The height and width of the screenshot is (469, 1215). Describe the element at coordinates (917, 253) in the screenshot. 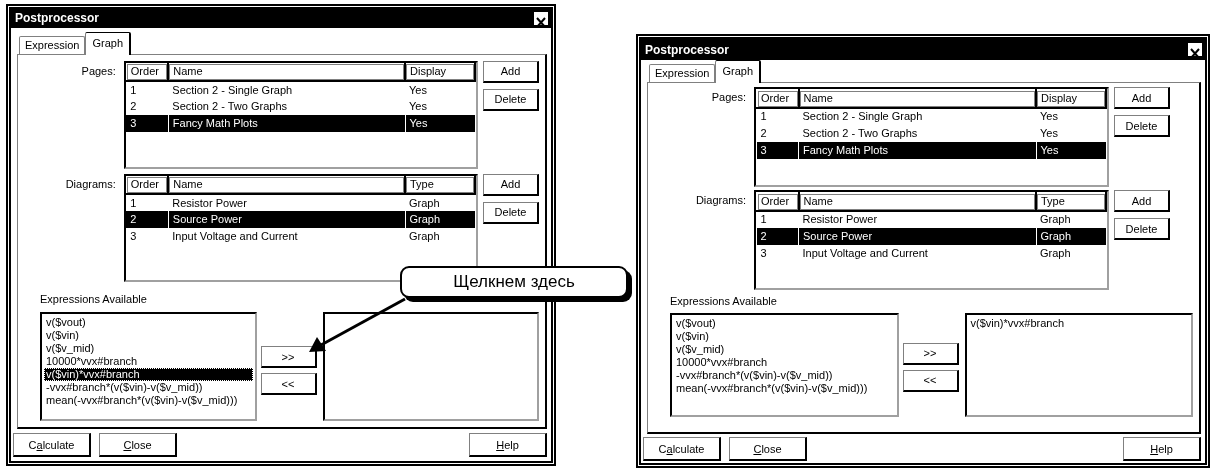

I see `table-cell: Input Voltage and Current` at that location.